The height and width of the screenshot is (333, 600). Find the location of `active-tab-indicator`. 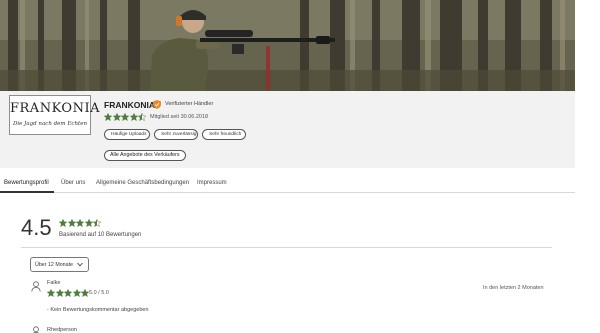

active-tab-indicator is located at coordinates (27, 192).